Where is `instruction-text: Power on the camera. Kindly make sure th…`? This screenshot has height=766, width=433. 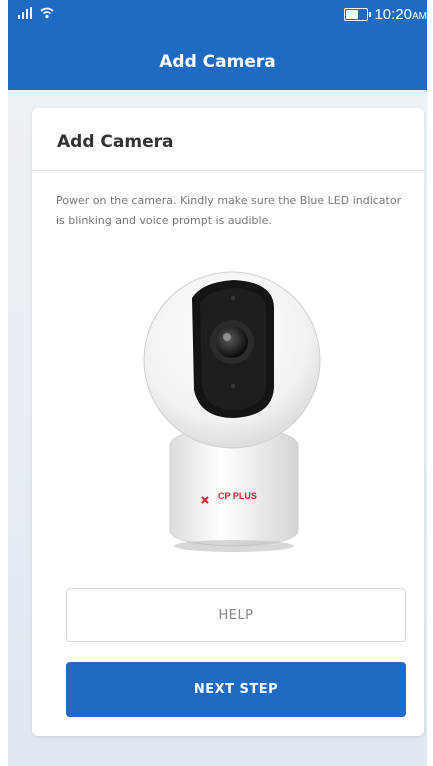 instruction-text: Power on the camera. Kindly make sure th… is located at coordinates (229, 210).